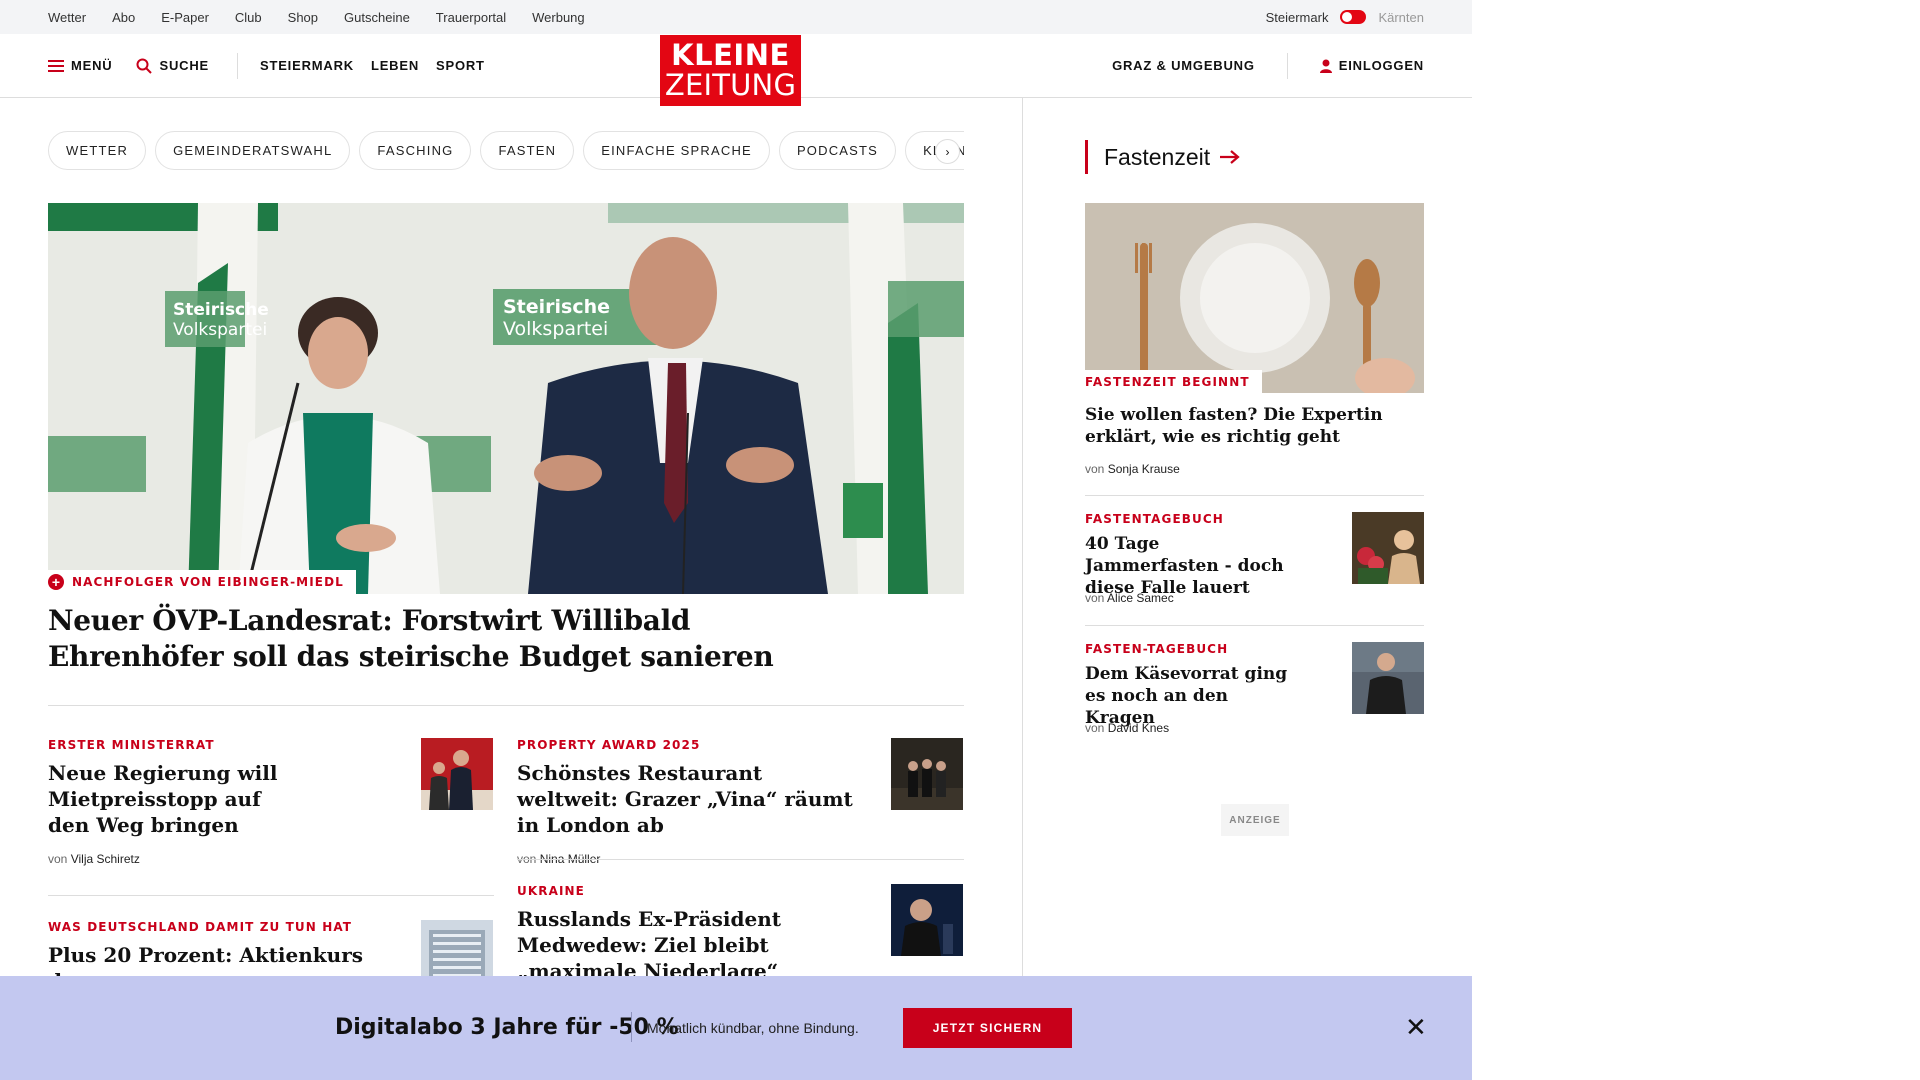 Image resolution: width=1920 pixels, height=1080 pixels. What do you see at coordinates (377, 17) in the screenshot?
I see `utility-link-gutscheine: Gutscheine` at bounding box center [377, 17].